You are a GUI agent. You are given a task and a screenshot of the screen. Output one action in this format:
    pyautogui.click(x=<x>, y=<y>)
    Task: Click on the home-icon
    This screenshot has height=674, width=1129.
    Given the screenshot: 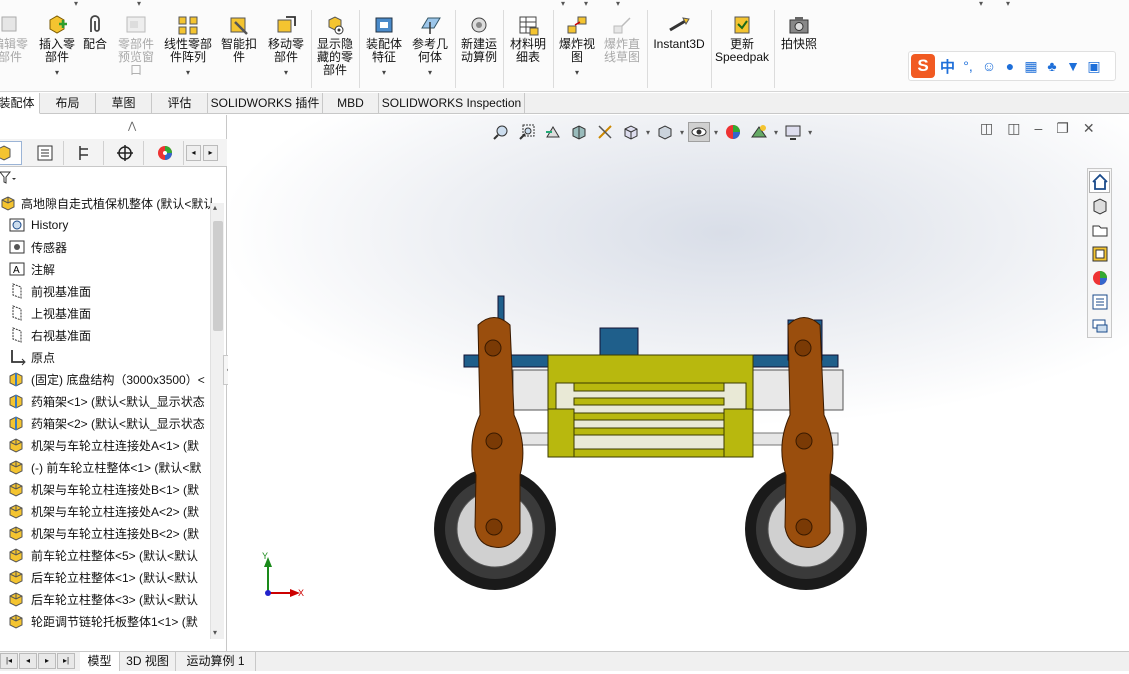 What is the action you would take?
    pyautogui.click(x=1099, y=182)
    